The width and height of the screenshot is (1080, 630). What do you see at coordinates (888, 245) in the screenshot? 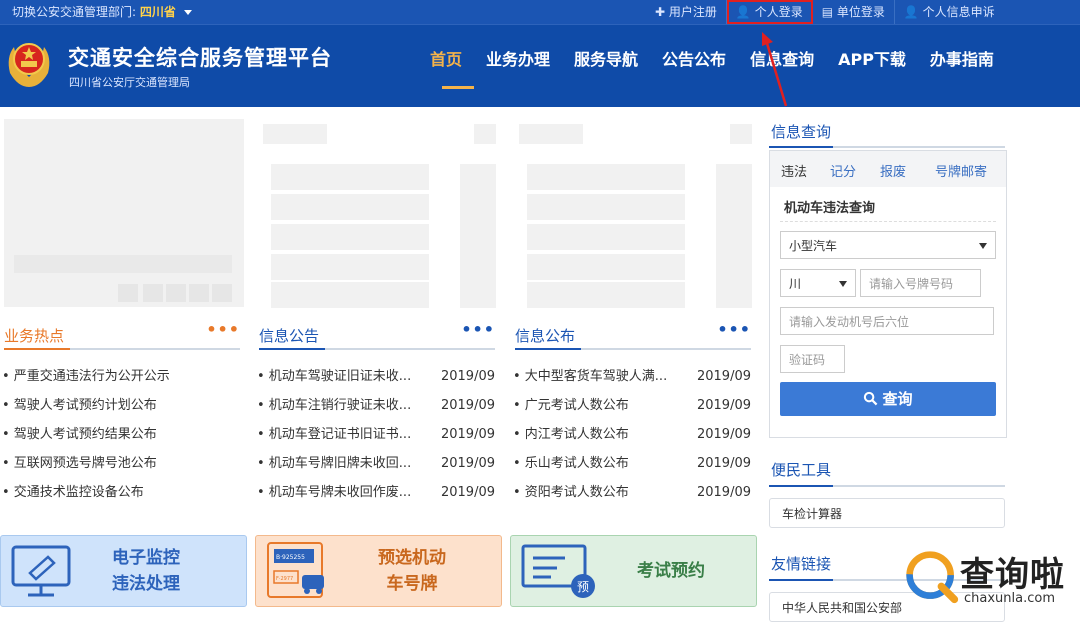
I see `vehicle-type-select: 小型汽车` at bounding box center [888, 245].